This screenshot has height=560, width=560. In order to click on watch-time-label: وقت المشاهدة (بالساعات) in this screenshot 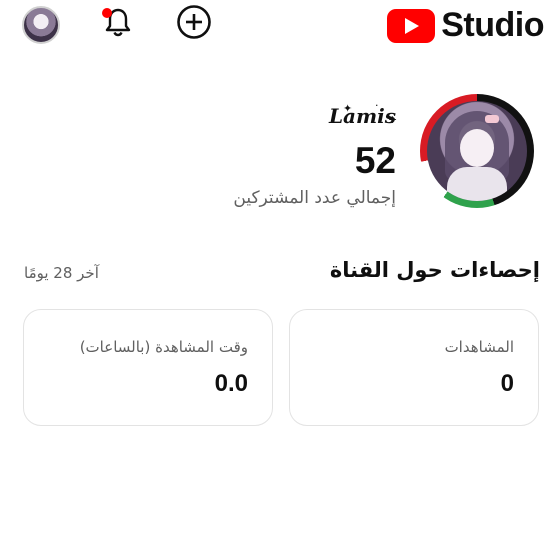, I will do `click(163, 347)`.